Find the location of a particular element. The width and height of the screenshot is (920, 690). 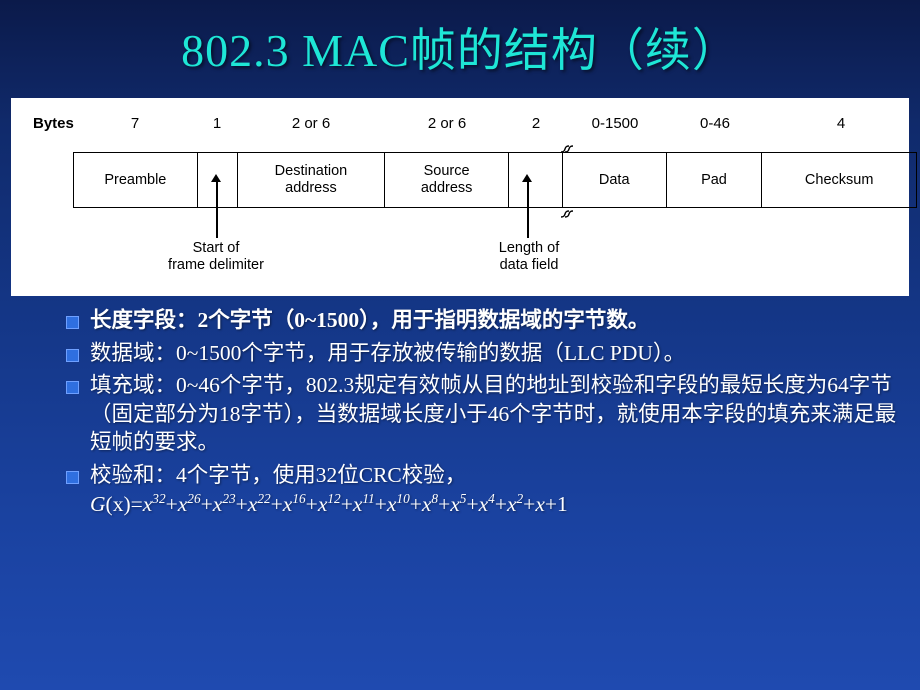

byte-count-length: 2 is located at coordinates (536, 123).